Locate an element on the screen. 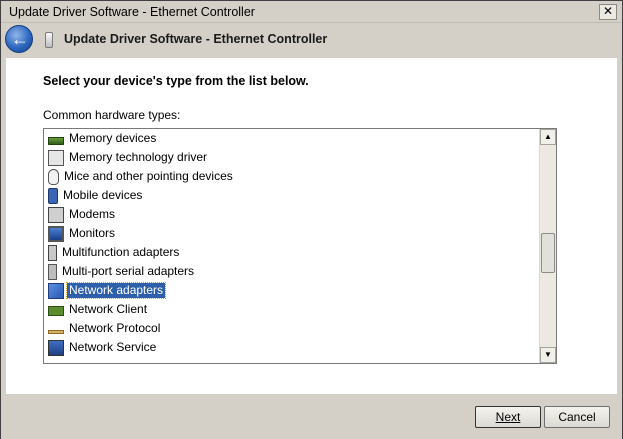  list-item: Multifunction adapters is located at coordinates (292, 252).